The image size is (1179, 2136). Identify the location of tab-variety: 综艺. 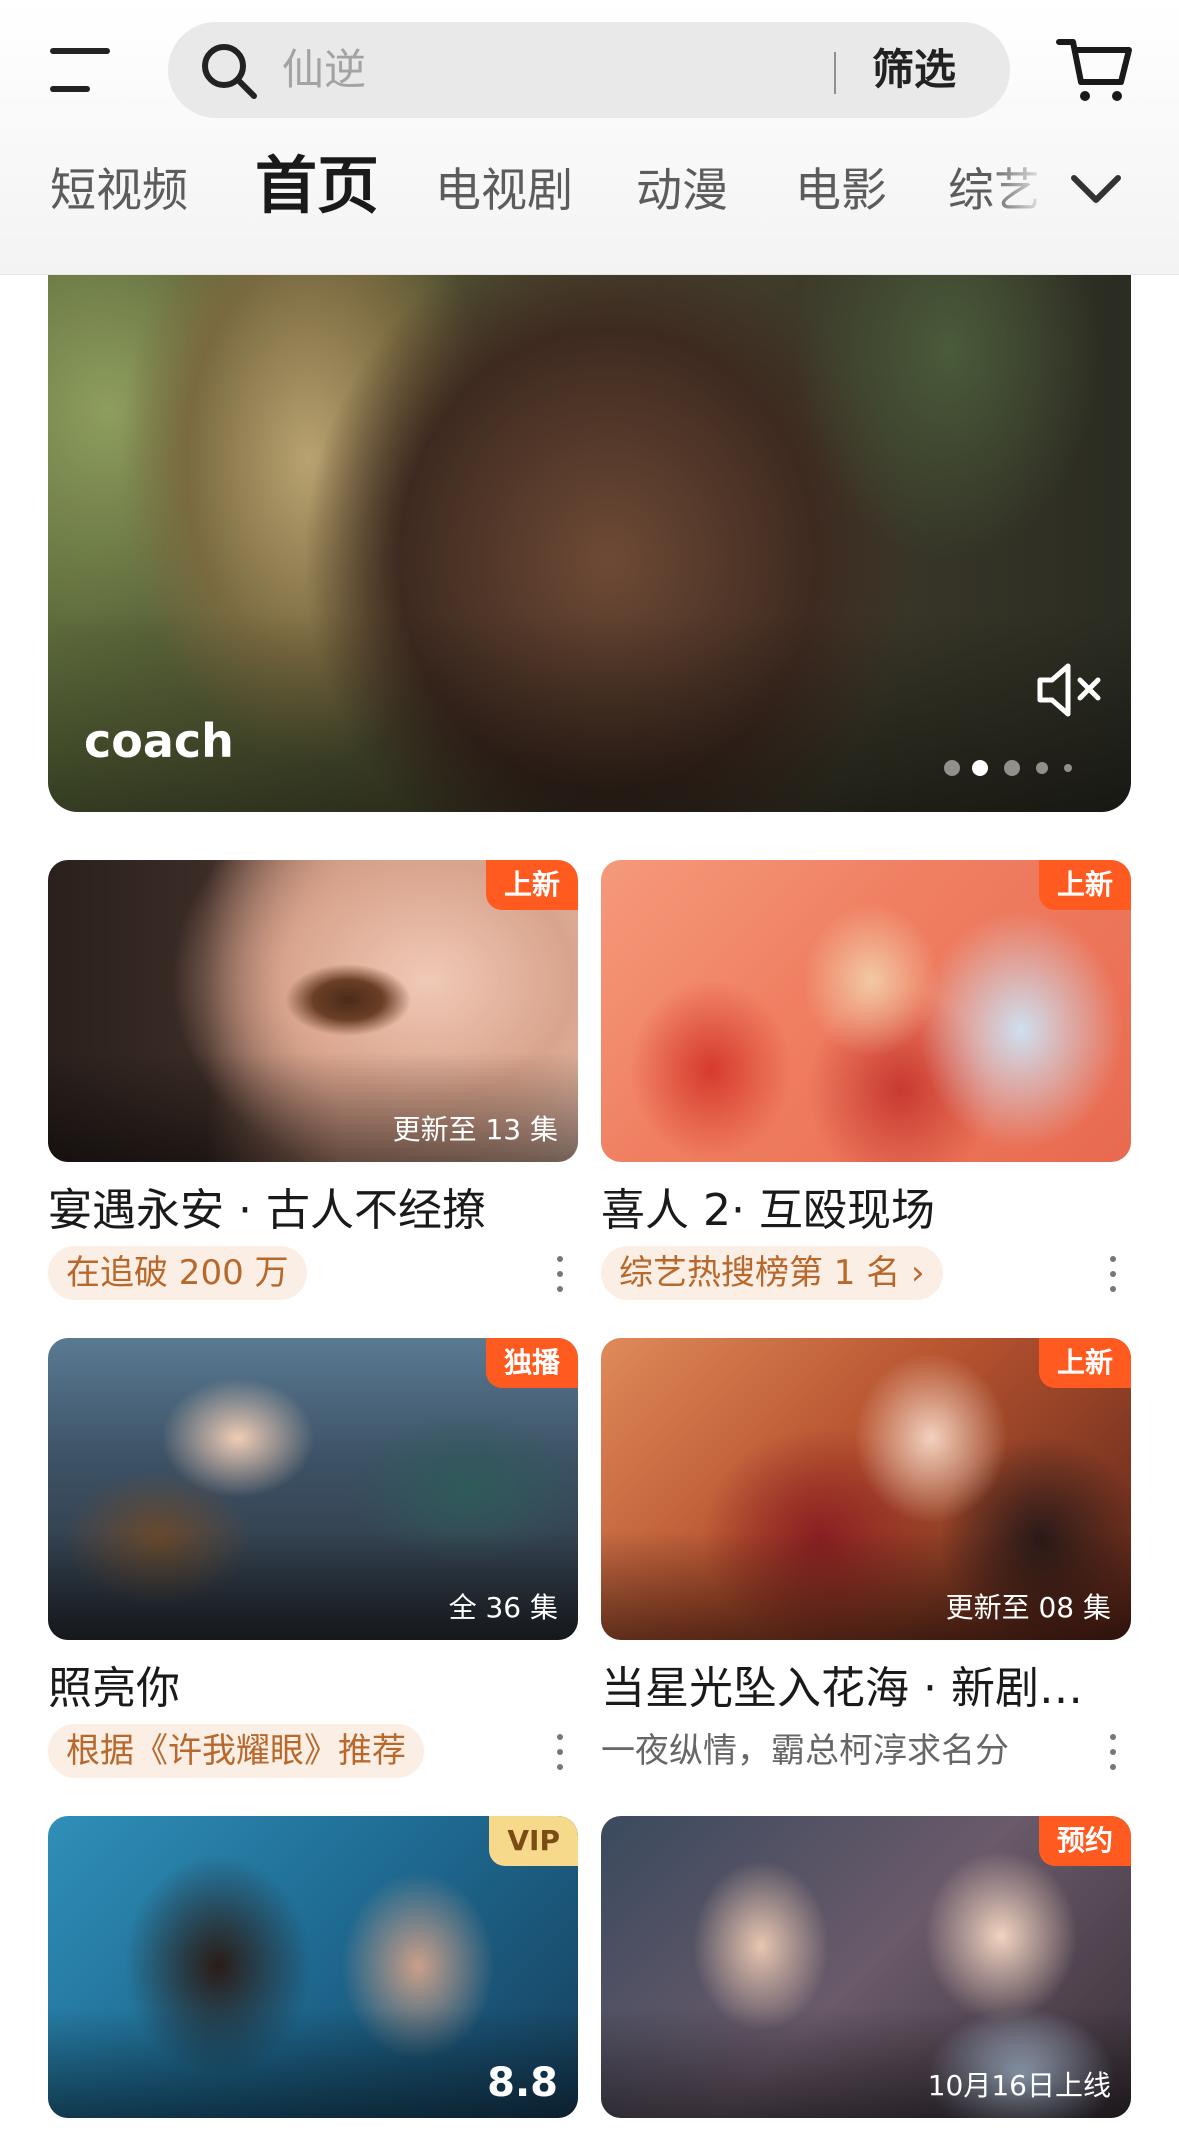
(998, 190).